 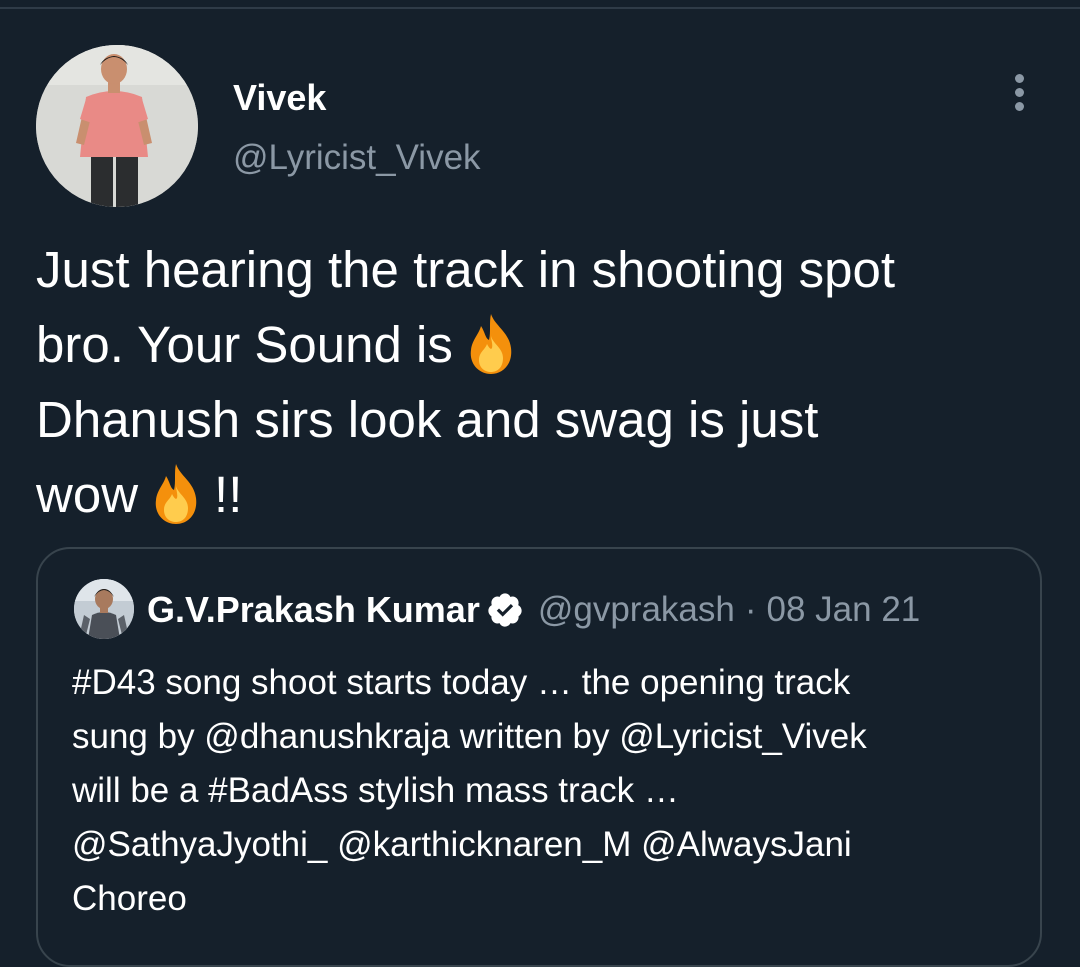 What do you see at coordinates (466, 269) in the screenshot?
I see `tweet-line: Just hearing the track in shooting spot` at bounding box center [466, 269].